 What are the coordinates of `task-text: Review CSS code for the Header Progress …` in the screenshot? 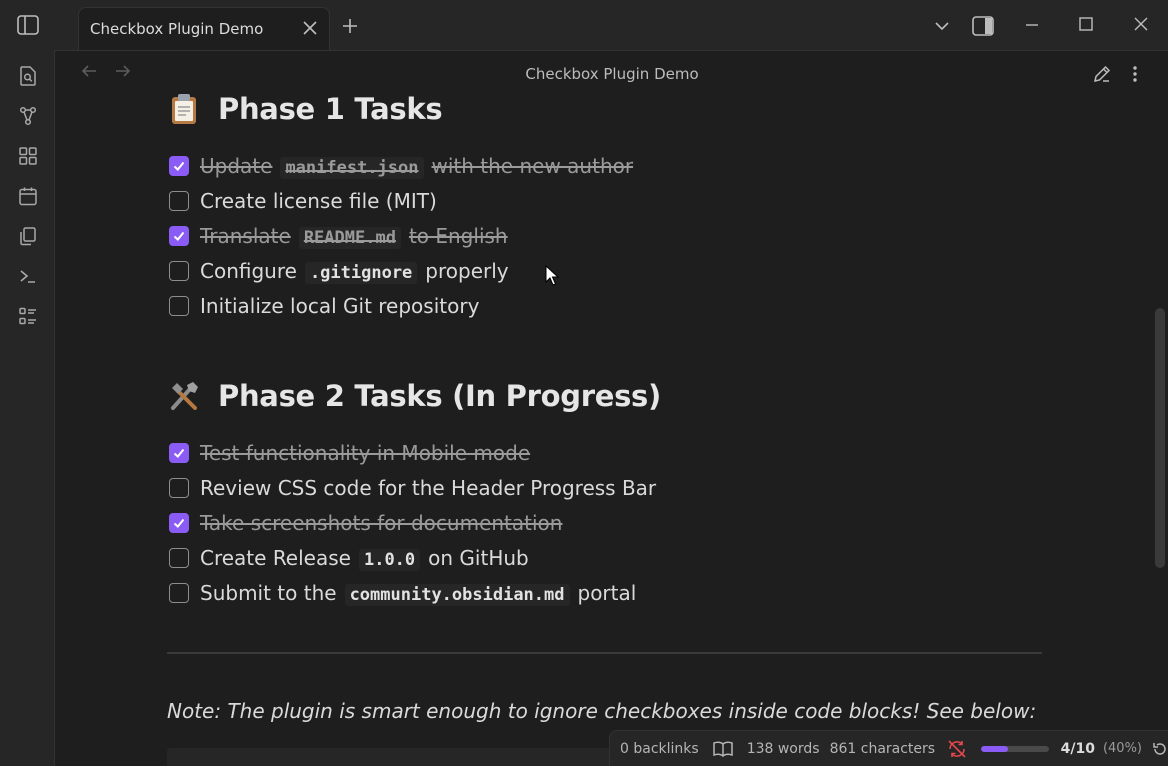 It's located at (428, 488).